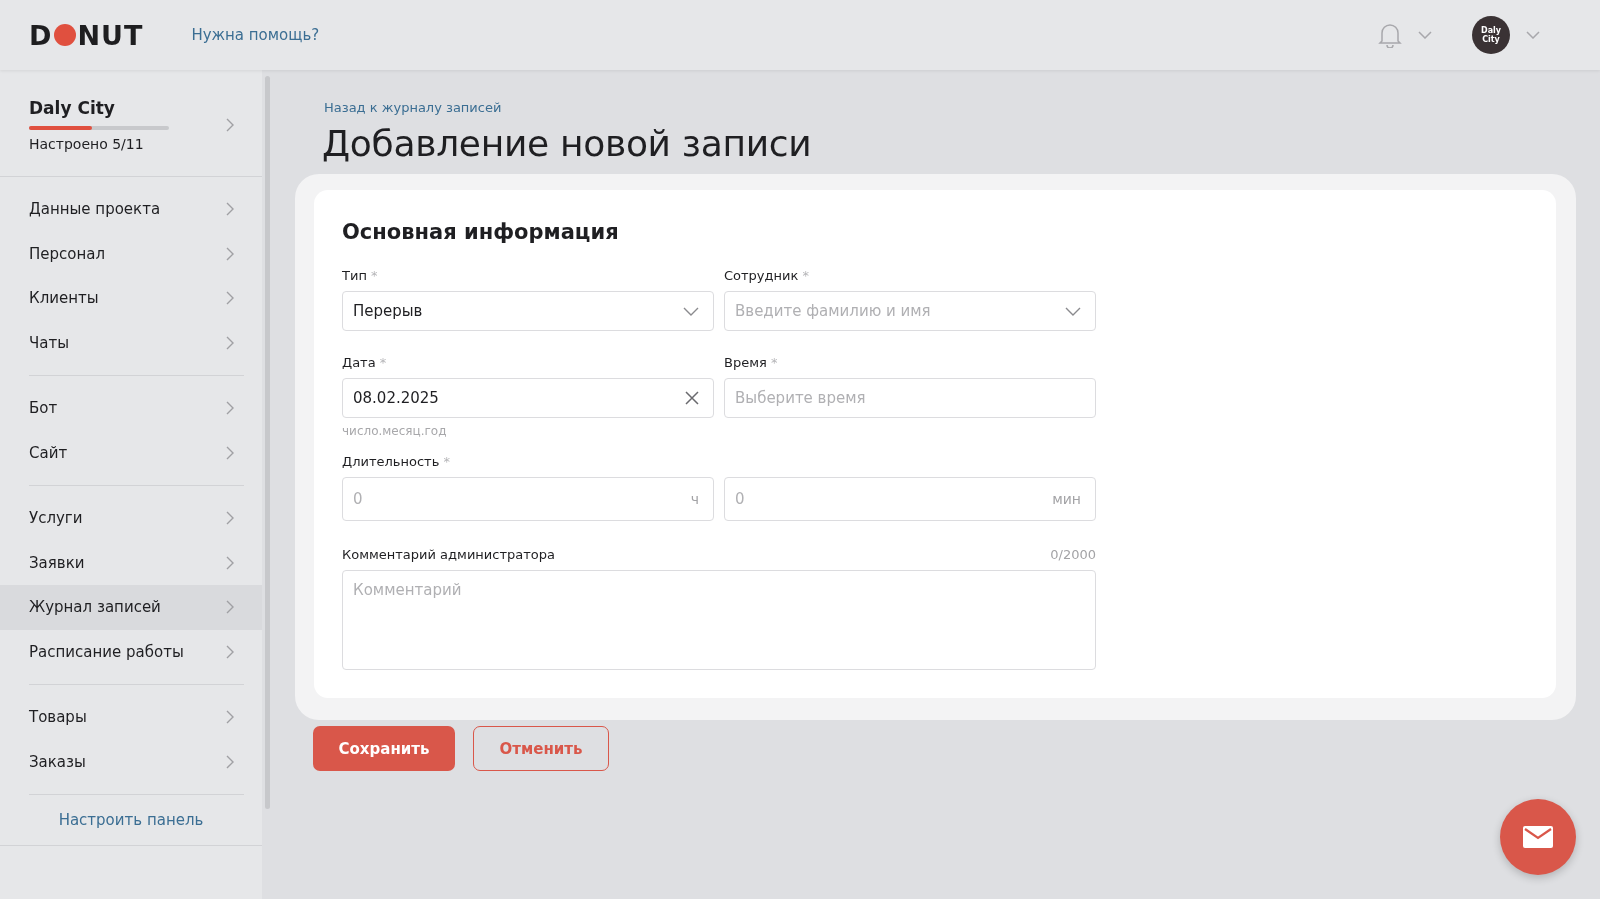 The image size is (1600, 899). Describe the element at coordinates (131, 562) in the screenshot. I see `nav-item: Заявки` at that location.